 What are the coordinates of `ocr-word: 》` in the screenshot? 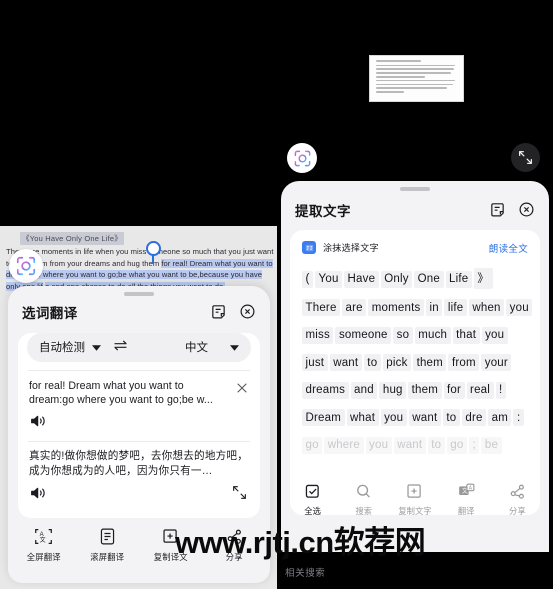 It's located at (483, 278).